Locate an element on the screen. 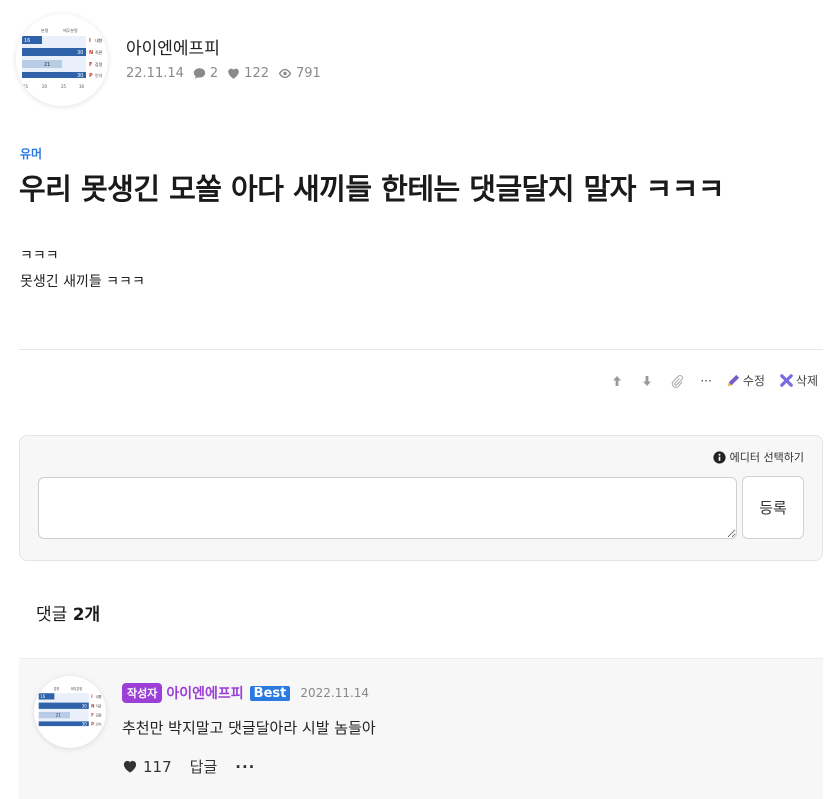 The height and width of the screenshot is (799, 840). reply-button: 답글 is located at coordinates (204, 766).